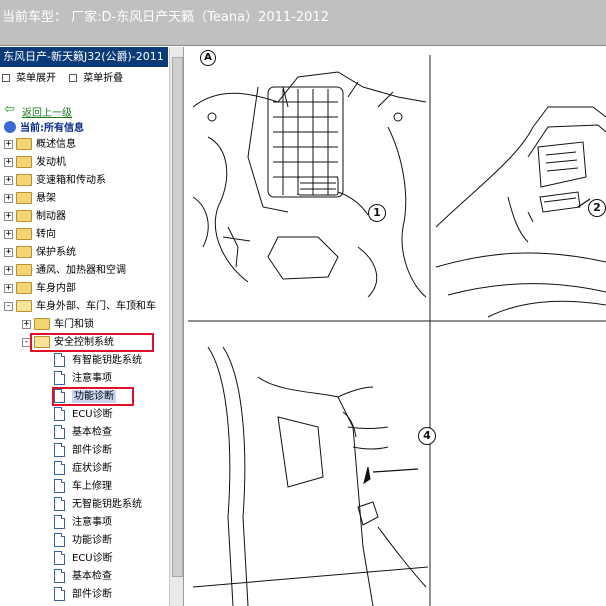 This screenshot has width=606, height=606. Describe the element at coordinates (92, 540) in the screenshot. I see `tree-item-label: 功能诊断` at that location.